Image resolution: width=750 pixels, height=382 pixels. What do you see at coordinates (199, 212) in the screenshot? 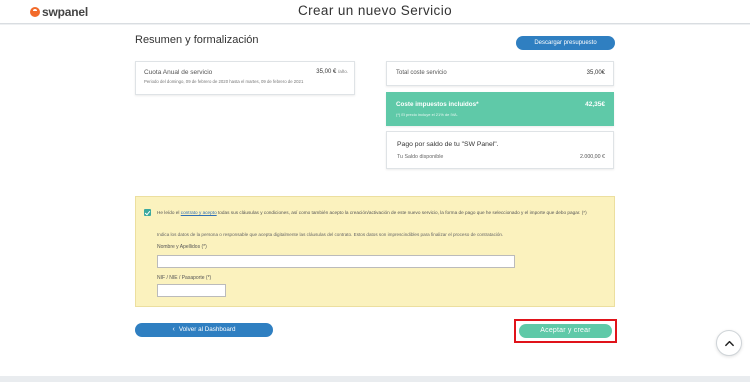
I see `contract-link: contrato y acepto` at bounding box center [199, 212].